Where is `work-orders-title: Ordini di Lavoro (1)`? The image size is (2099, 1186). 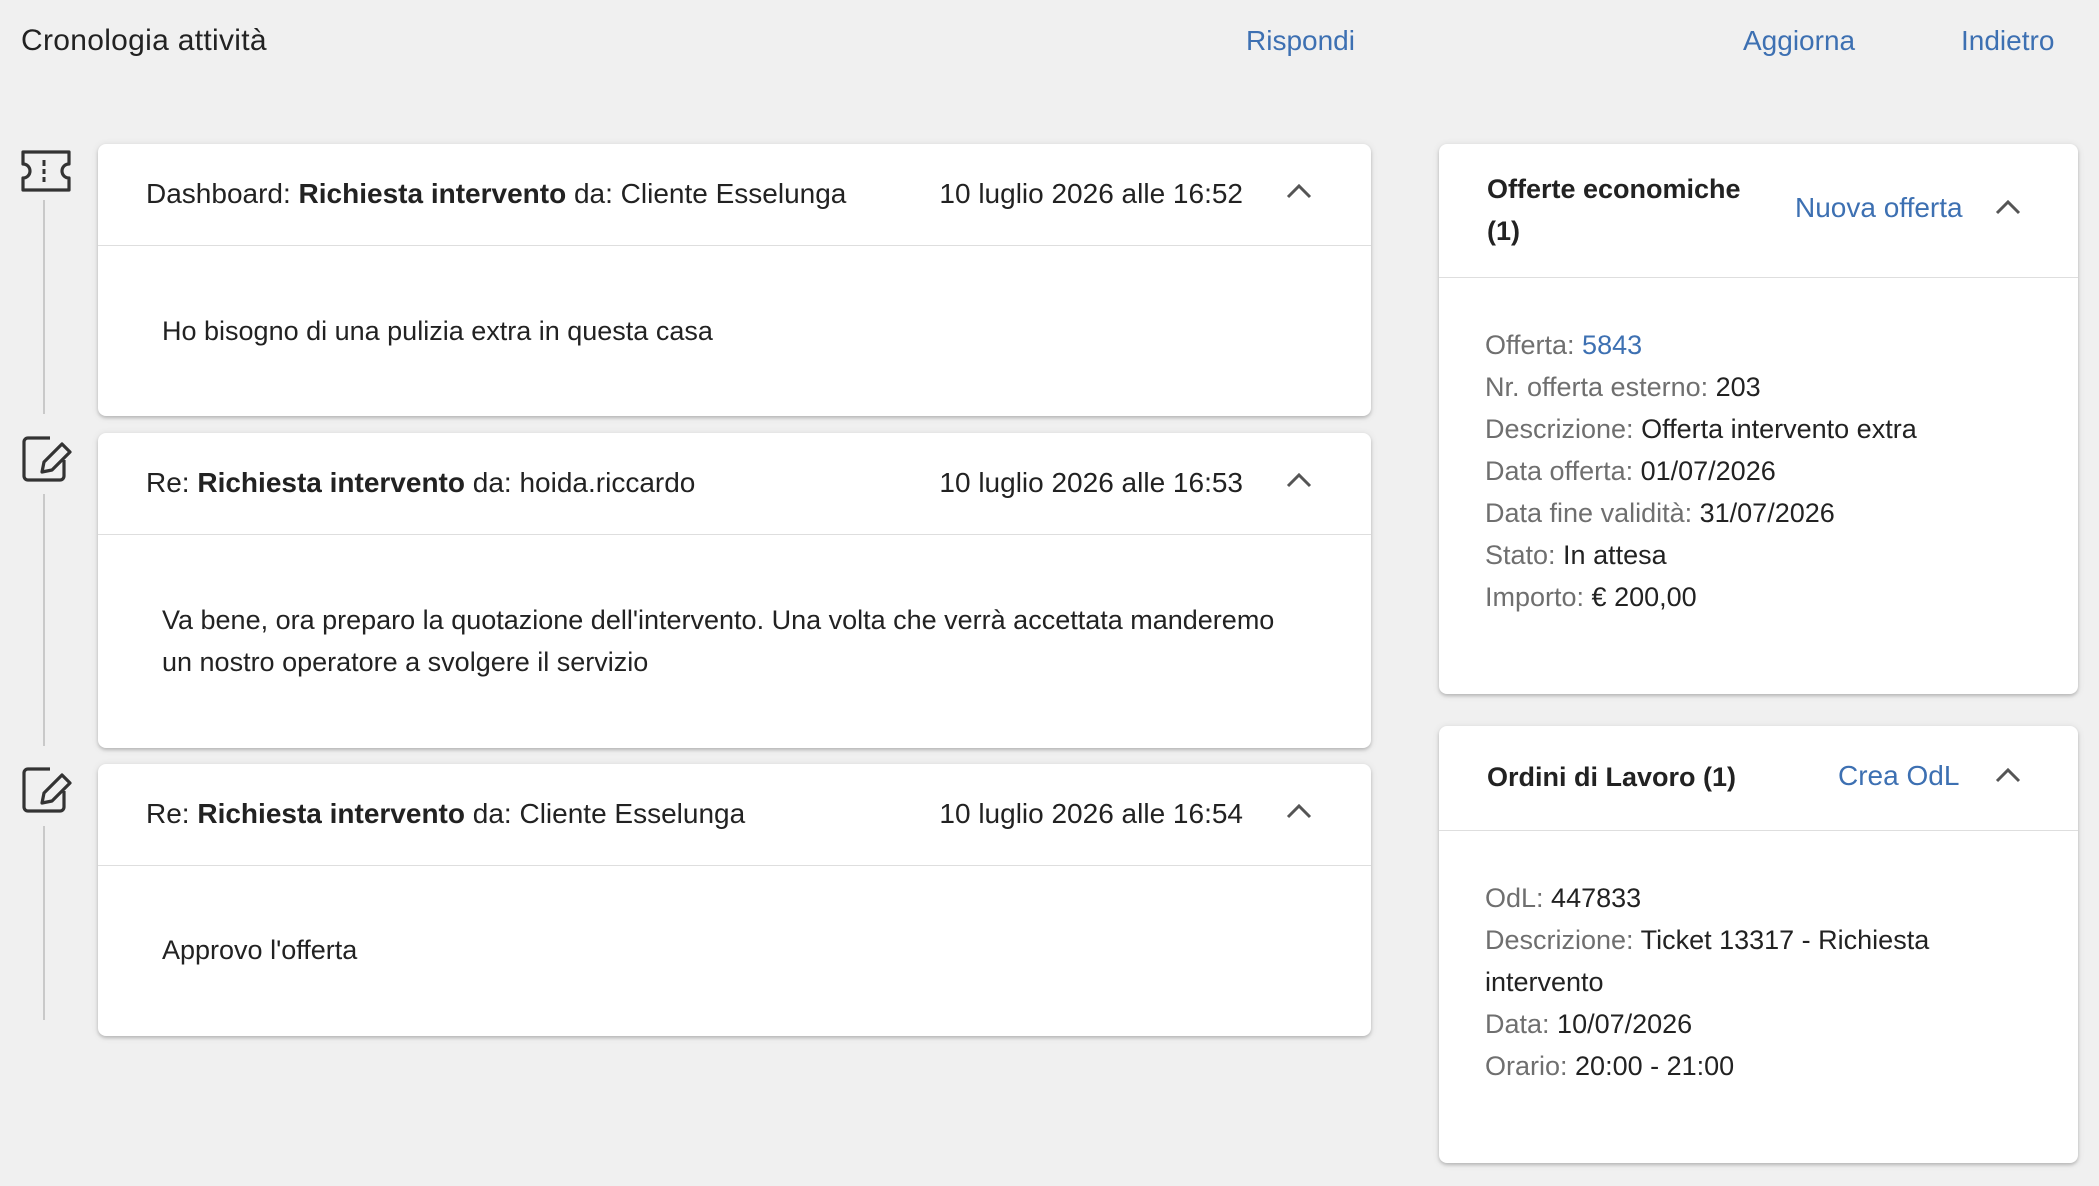 work-orders-title: Ordini di Lavoro (1) is located at coordinates (1612, 777).